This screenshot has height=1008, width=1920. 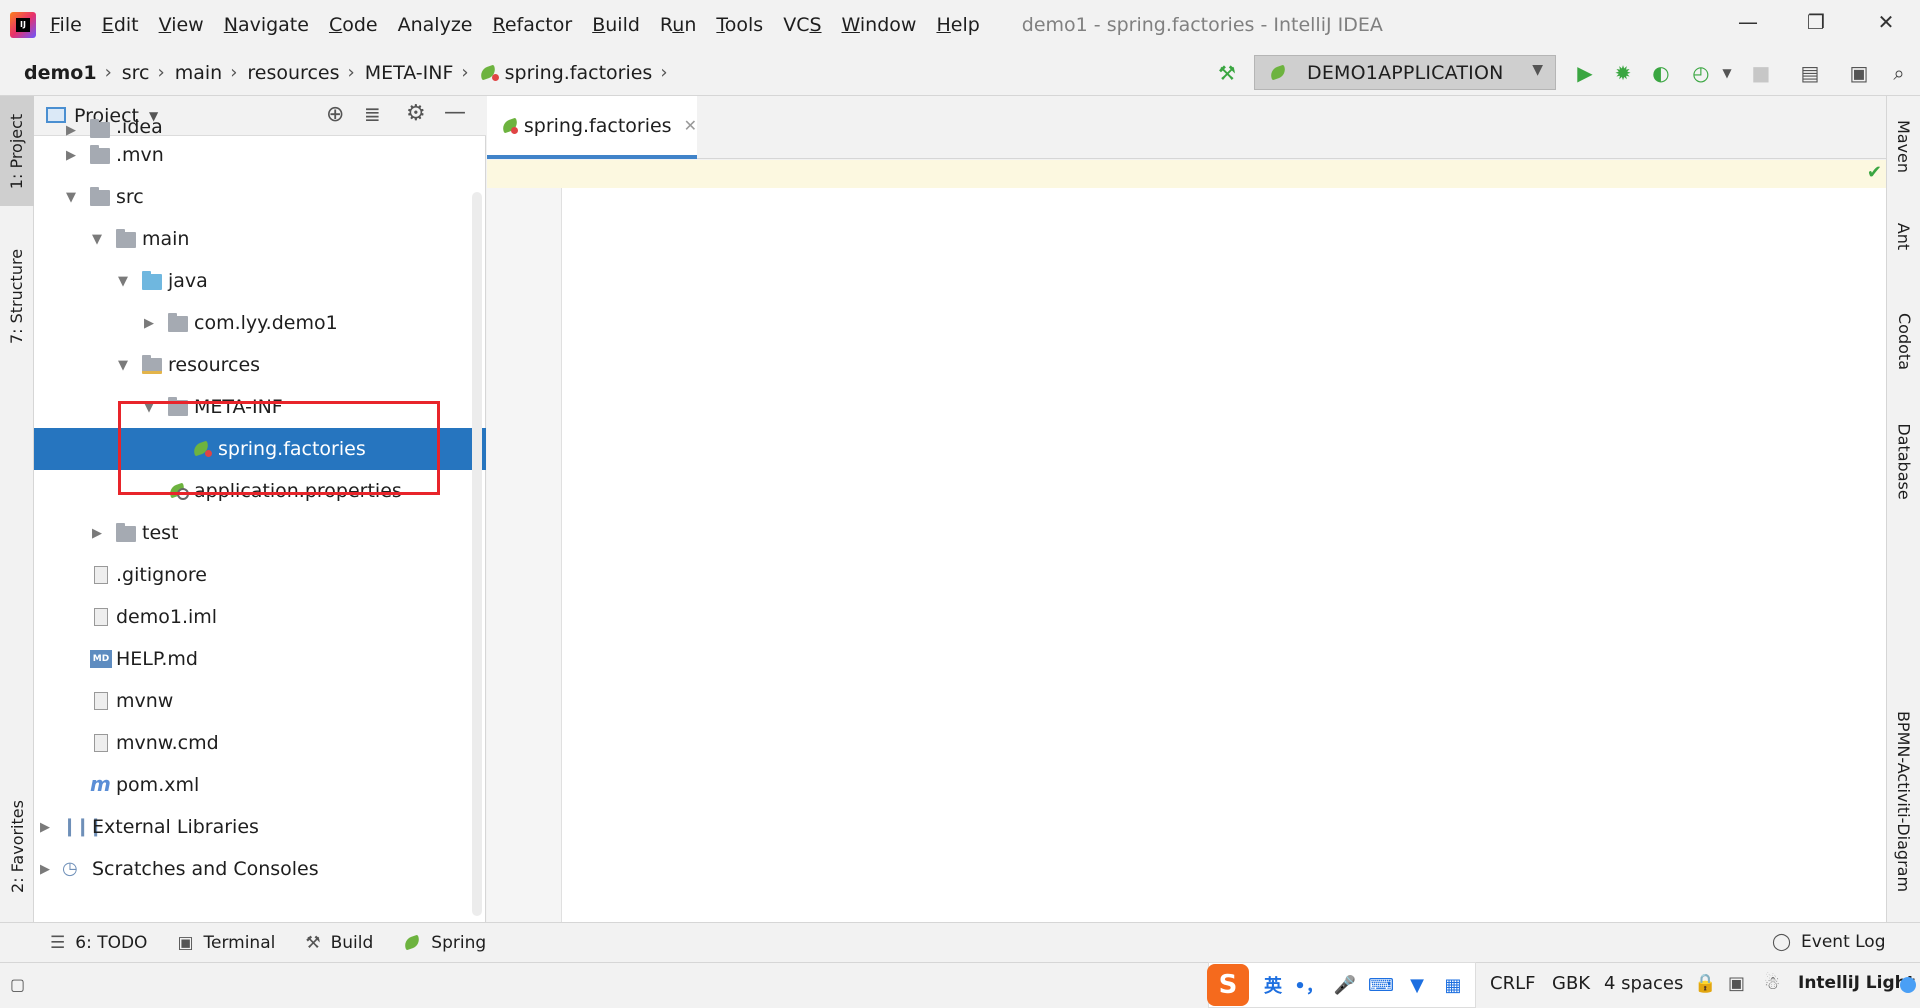 I want to click on search-everywhere-icon: ⌕, so click(x=1899, y=73).